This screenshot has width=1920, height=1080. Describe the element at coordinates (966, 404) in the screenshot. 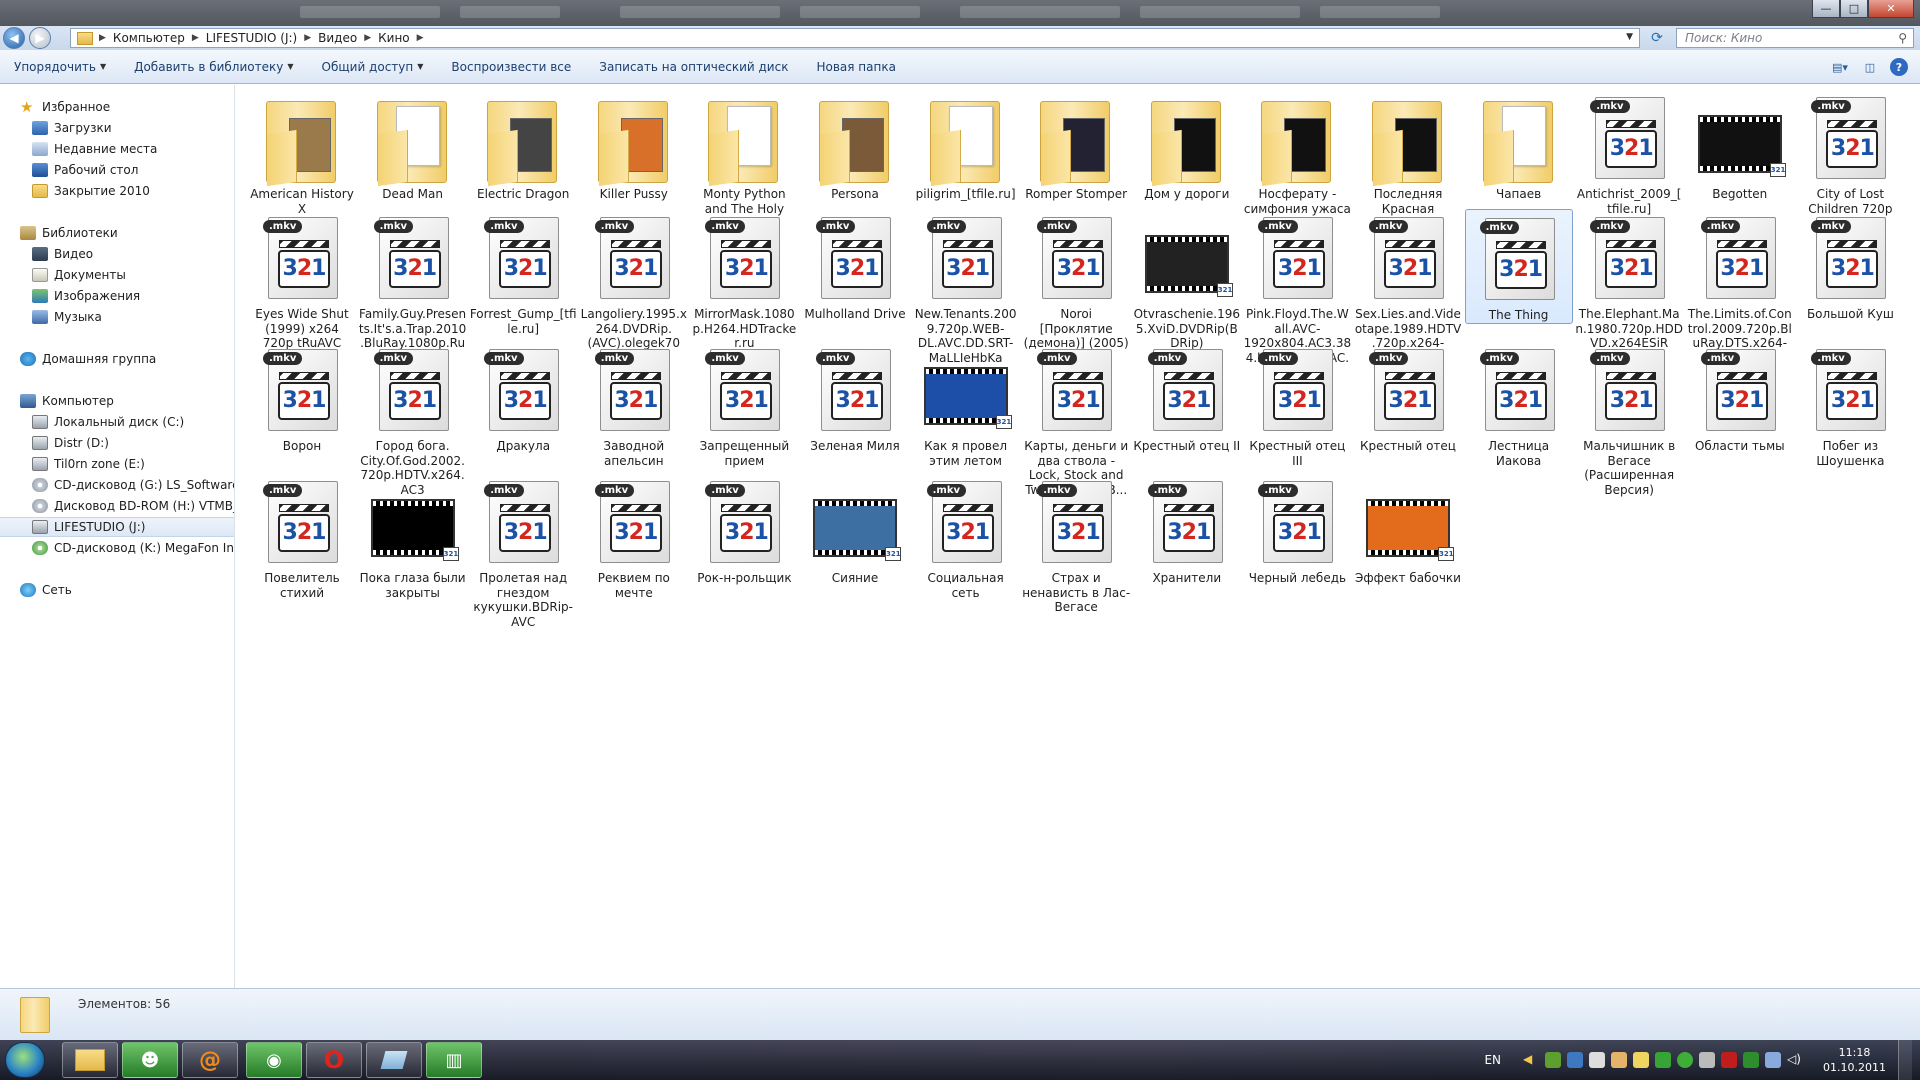

I see `file-item: 321 Как я провел этим летом` at that location.